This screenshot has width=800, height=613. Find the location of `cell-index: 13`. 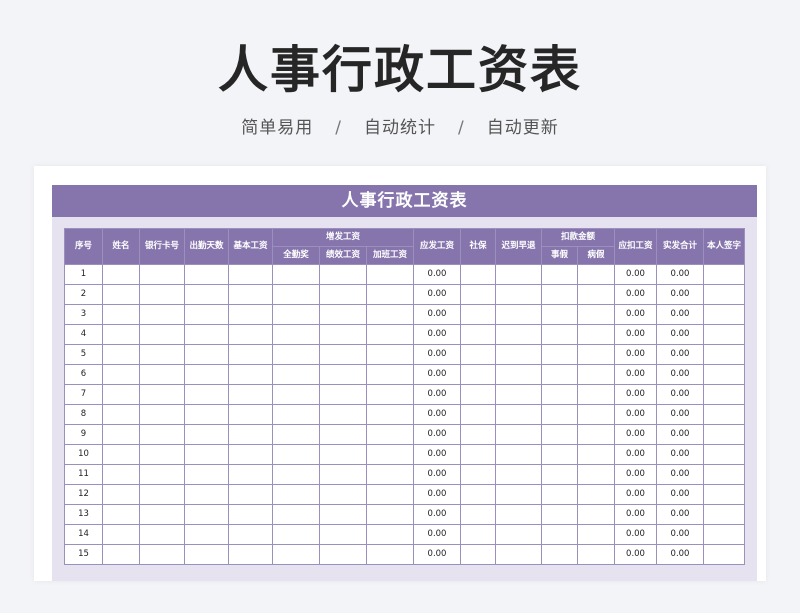

cell-index: 13 is located at coordinates (83, 514).